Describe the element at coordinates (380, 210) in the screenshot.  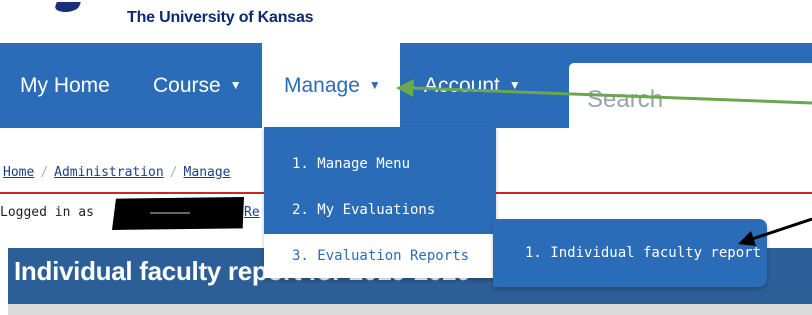
I see `menu-item-my-evaluations: 2. My Evaluations` at that location.